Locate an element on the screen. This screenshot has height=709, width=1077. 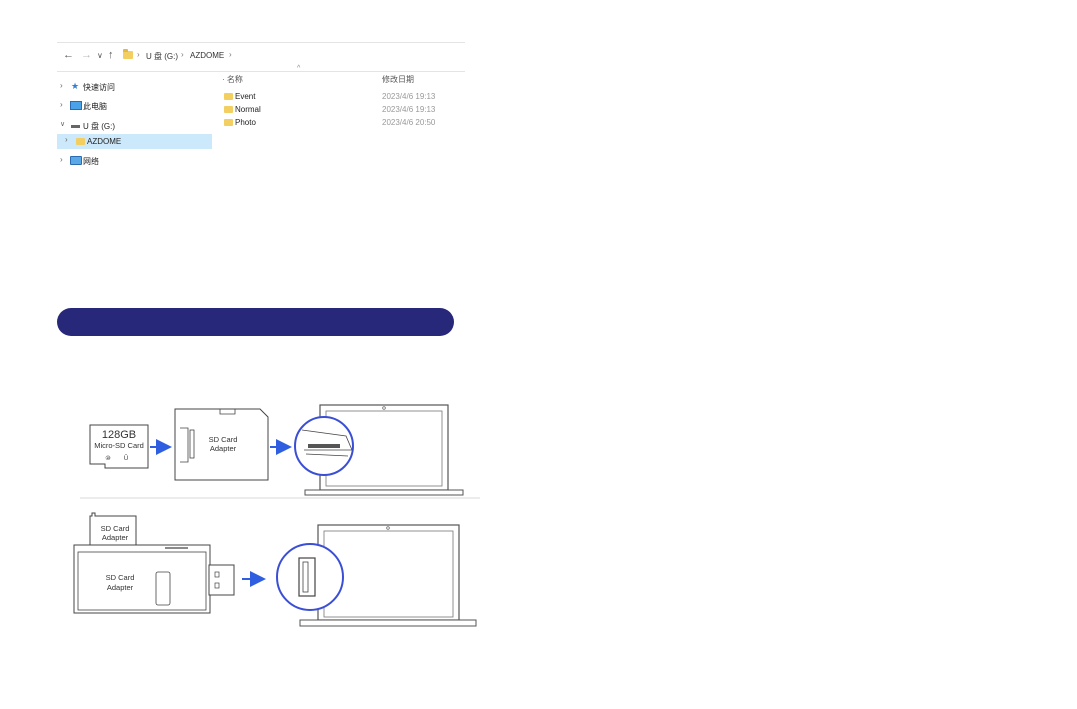
sd-card-adapter: SD Card Adapter is located at coordinates (221, 444).